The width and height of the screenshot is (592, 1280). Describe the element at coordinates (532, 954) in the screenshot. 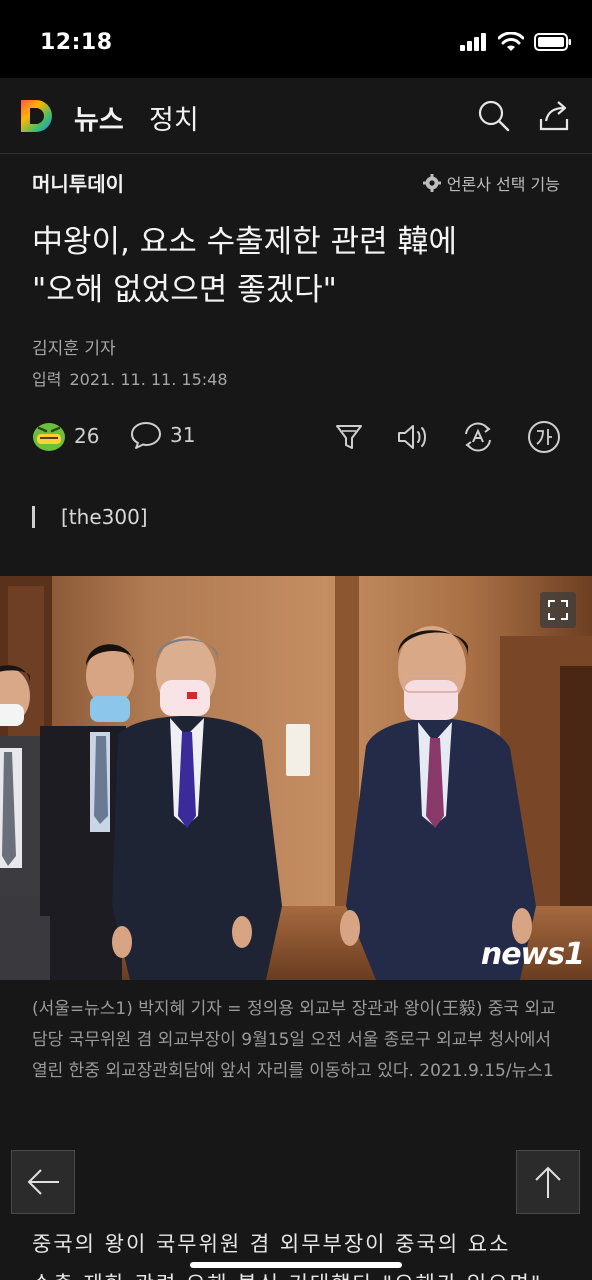

I see `photo-watermark: news1` at that location.